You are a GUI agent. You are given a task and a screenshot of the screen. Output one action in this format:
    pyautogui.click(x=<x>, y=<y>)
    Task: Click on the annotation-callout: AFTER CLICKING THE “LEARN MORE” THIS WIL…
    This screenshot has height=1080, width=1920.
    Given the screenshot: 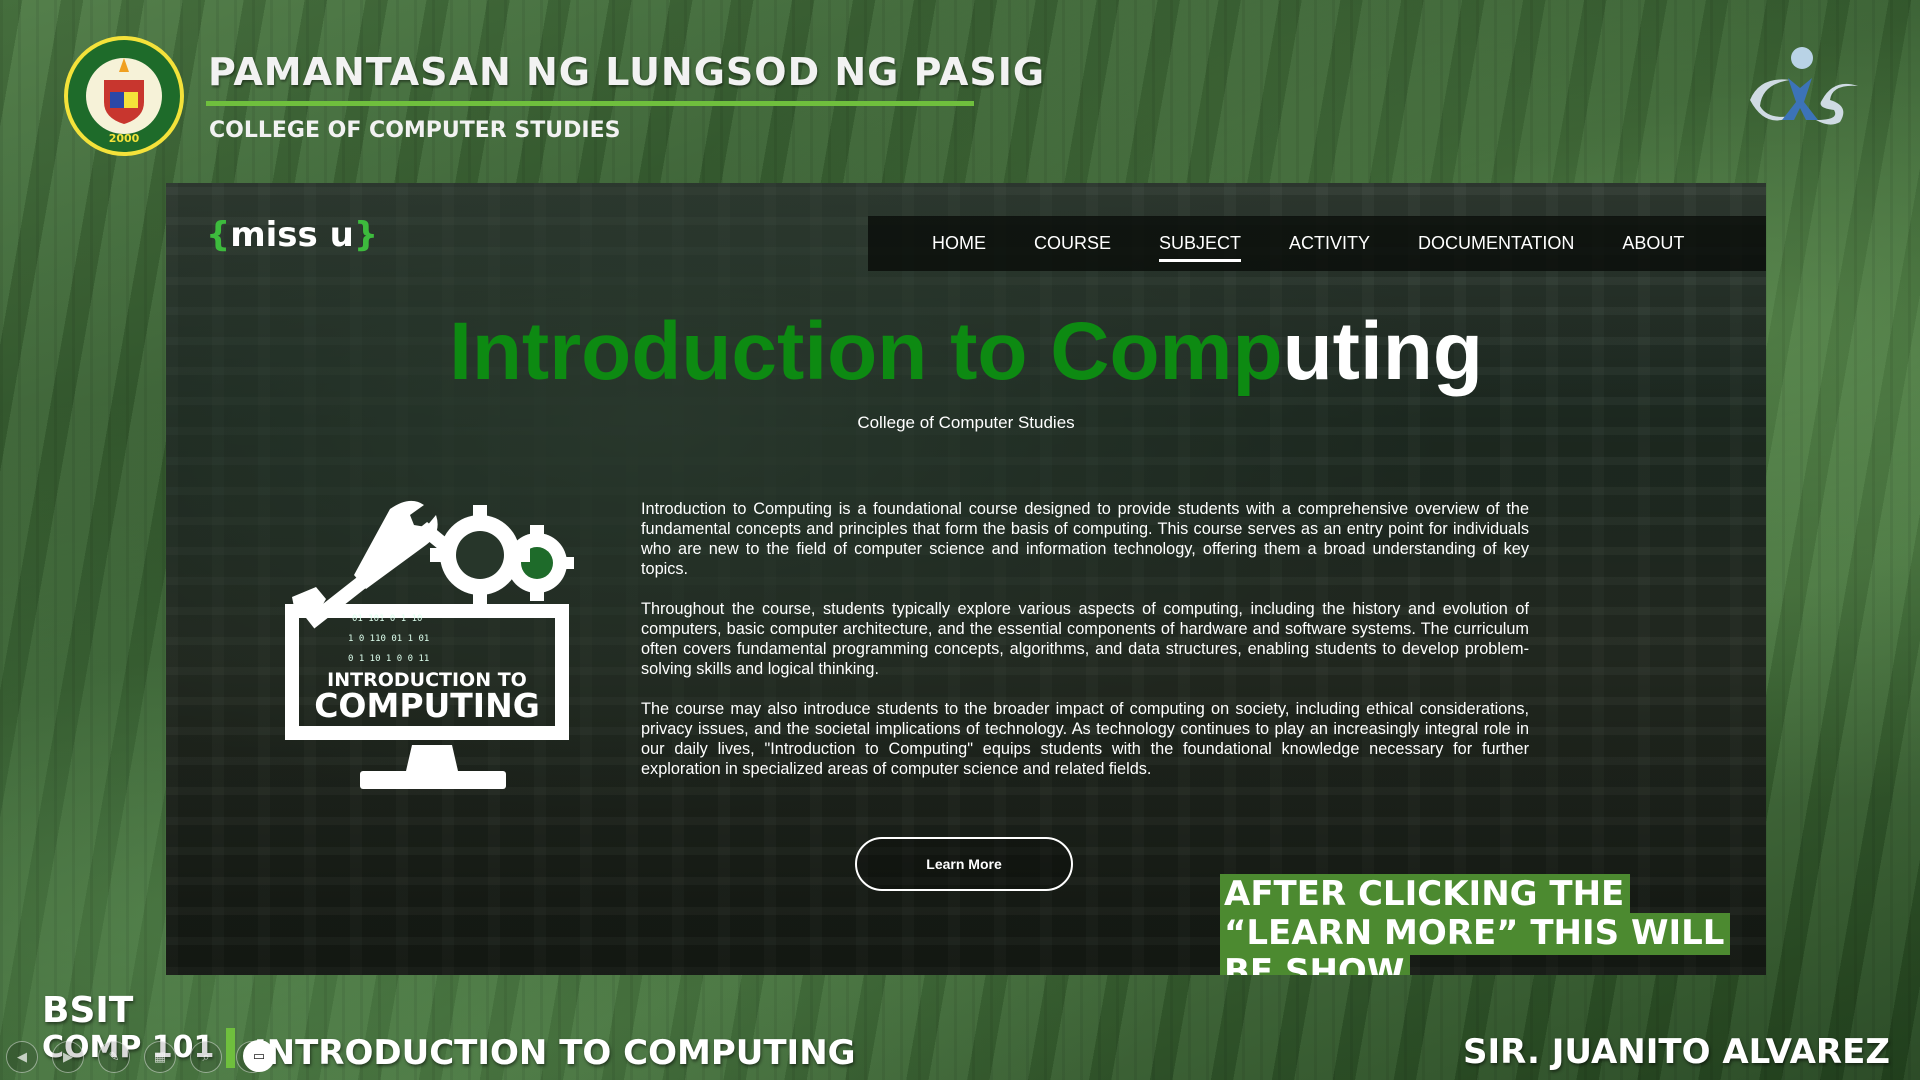 What is the action you would take?
    pyautogui.click(x=1490, y=924)
    